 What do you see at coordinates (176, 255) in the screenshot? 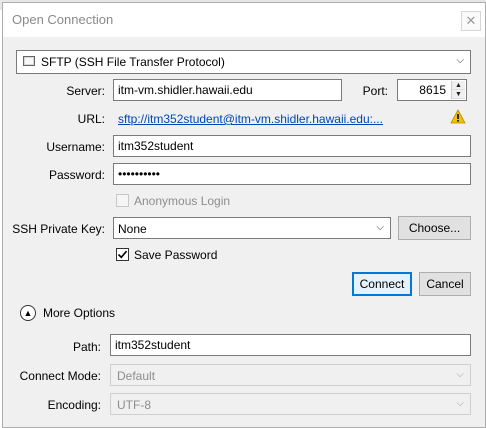
I see `save-password-label: Save Password` at bounding box center [176, 255].